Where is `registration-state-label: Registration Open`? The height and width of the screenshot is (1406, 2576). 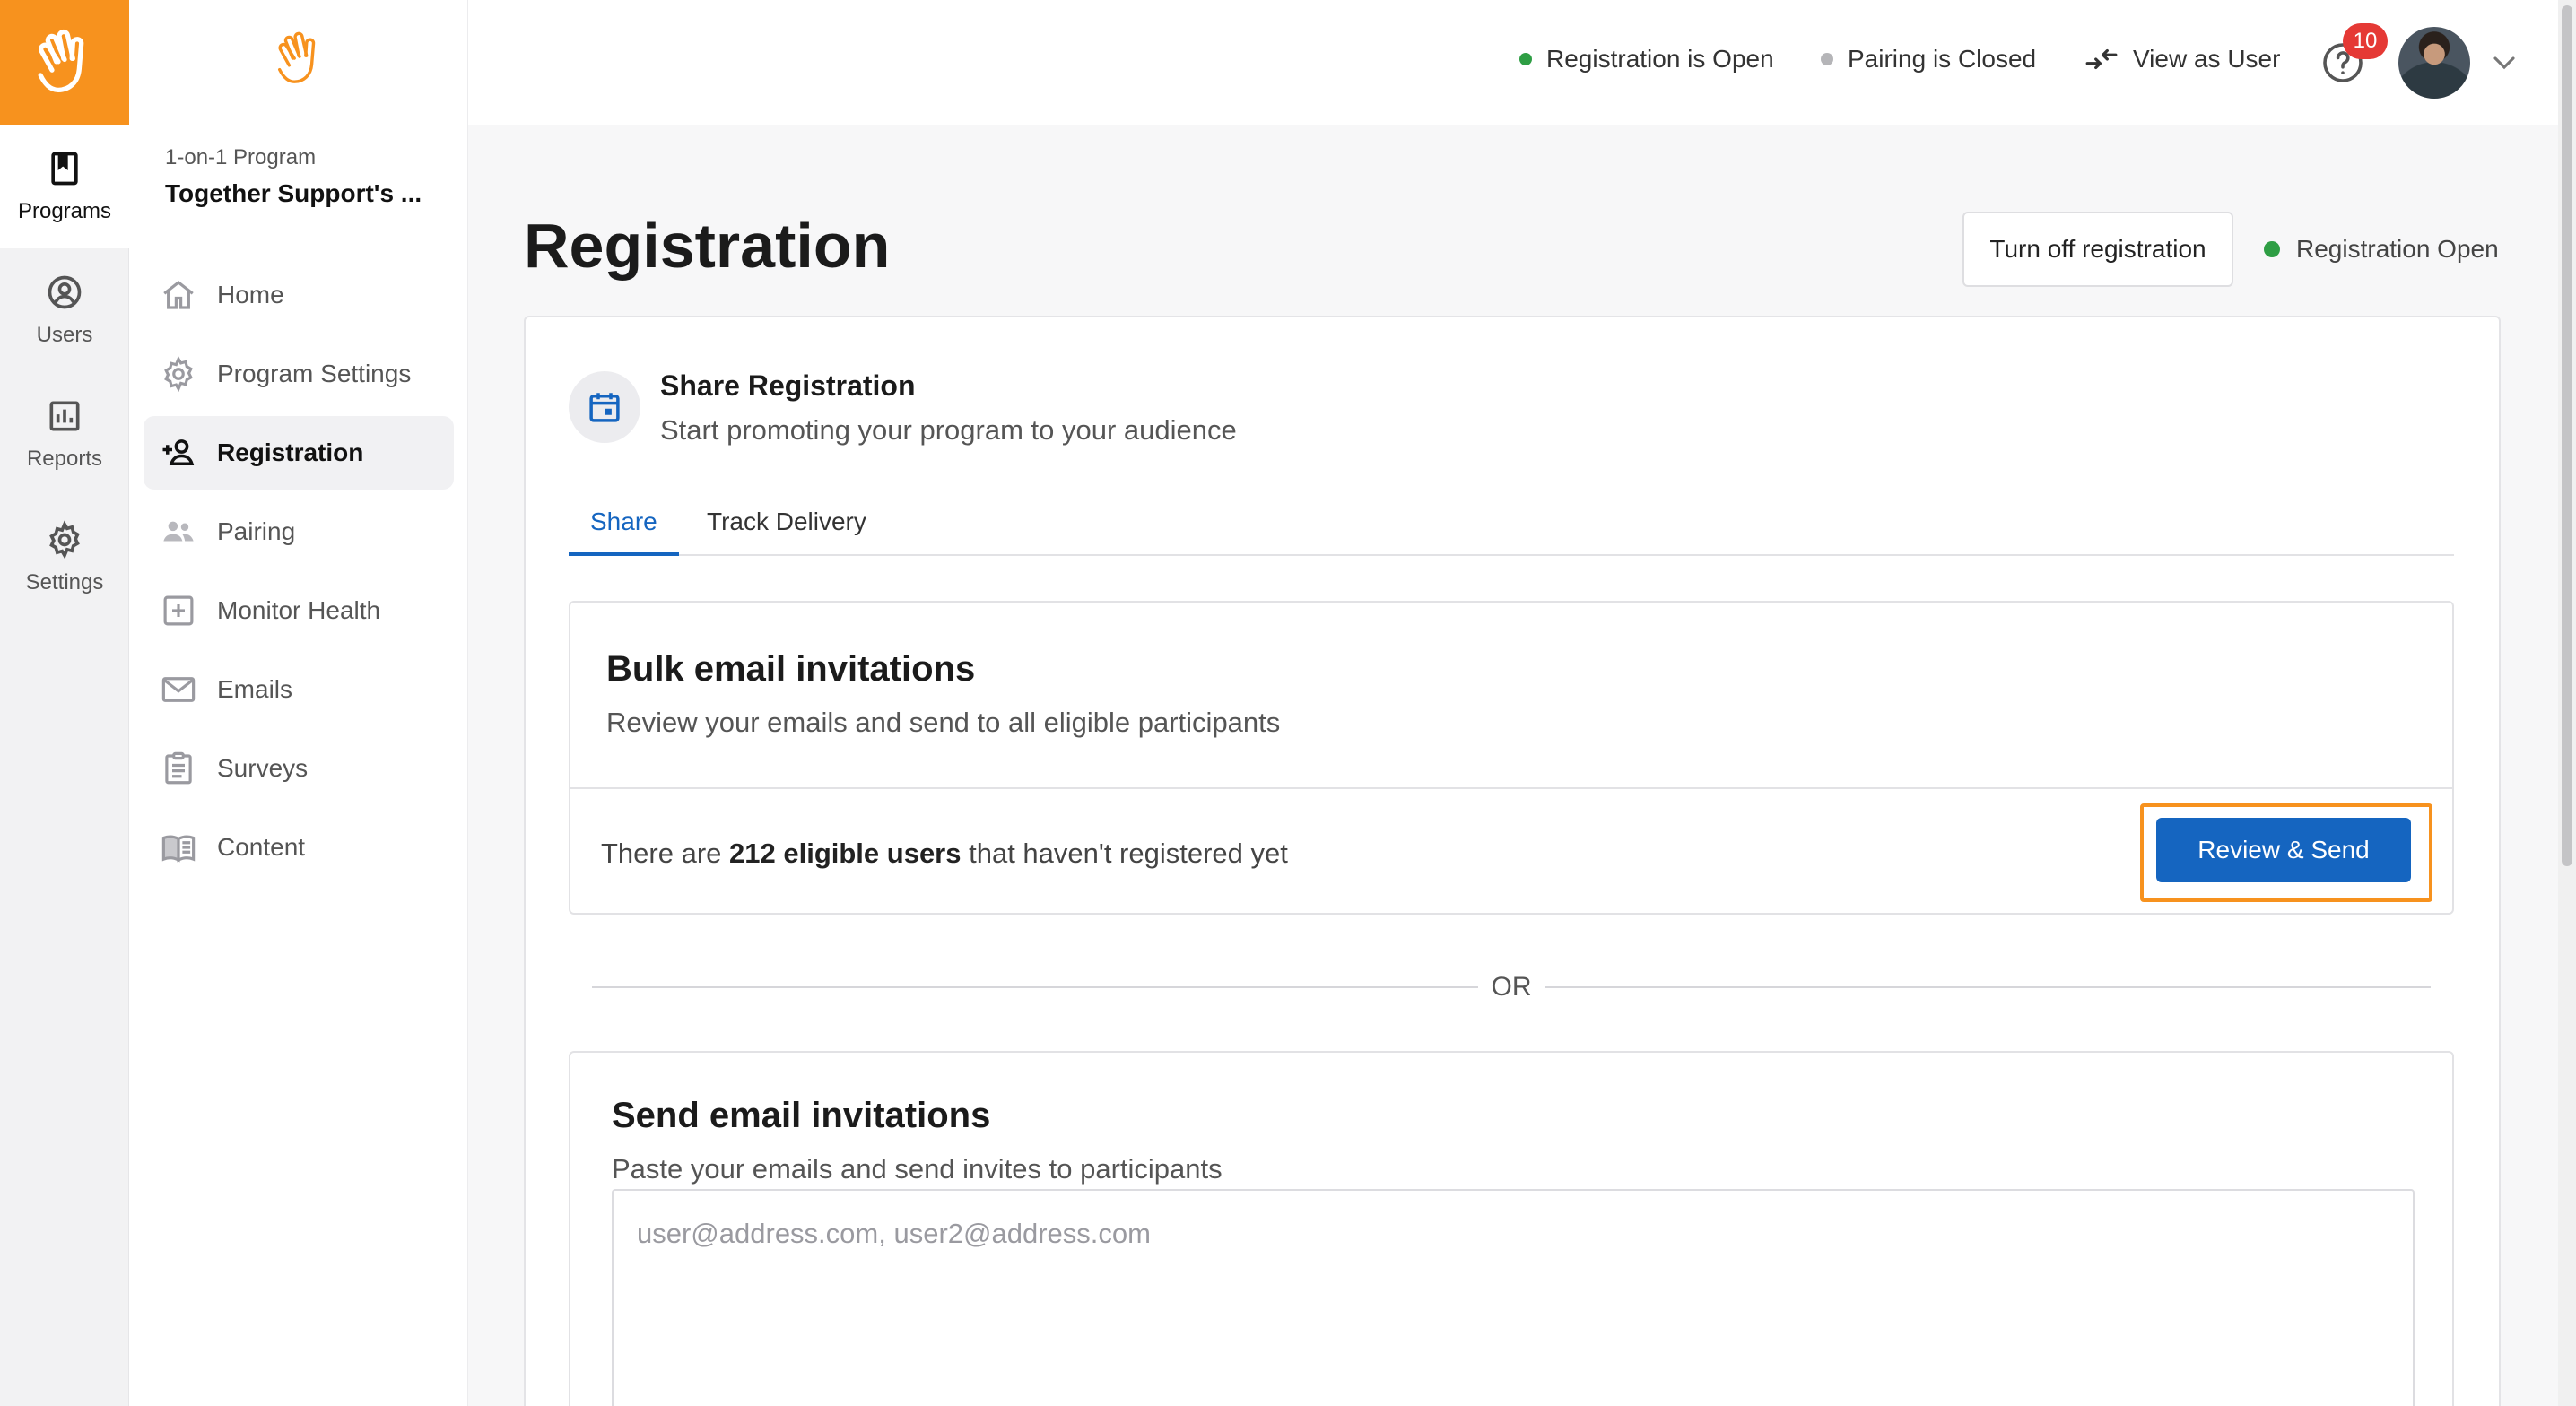
registration-state-label: Registration Open is located at coordinates (2397, 249).